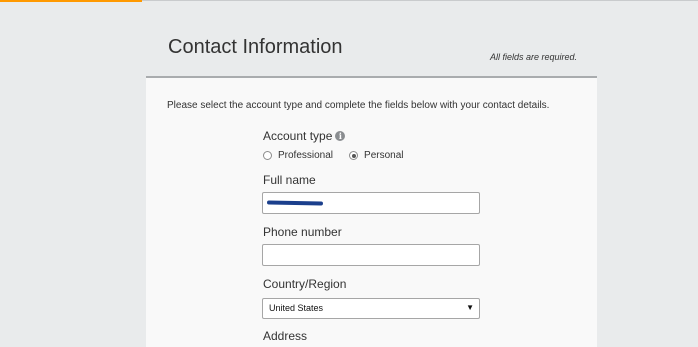  I want to click on chevron-down-icon: ▼, so click(470, 307).